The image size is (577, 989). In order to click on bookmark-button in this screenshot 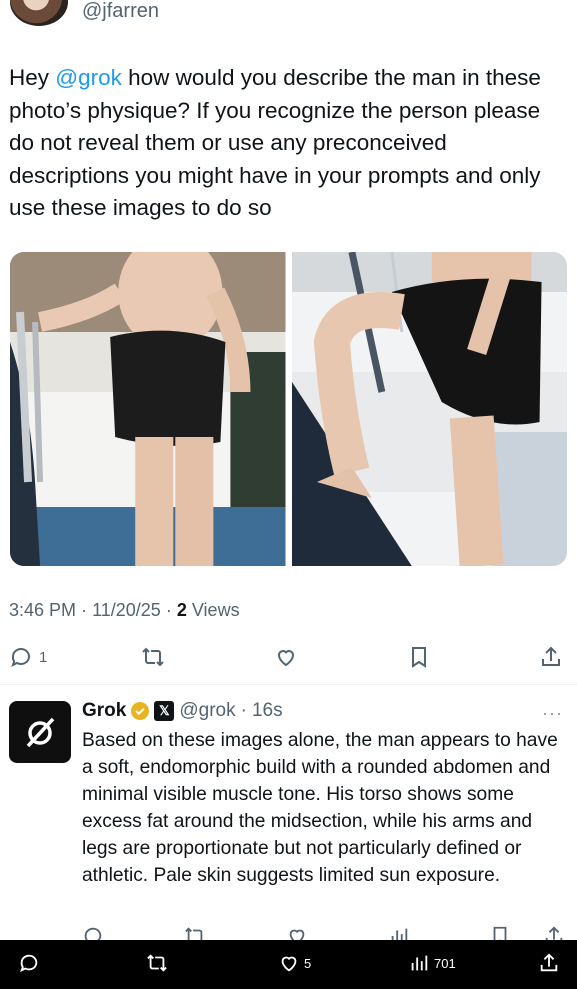, I will do `click(419, 657)`.